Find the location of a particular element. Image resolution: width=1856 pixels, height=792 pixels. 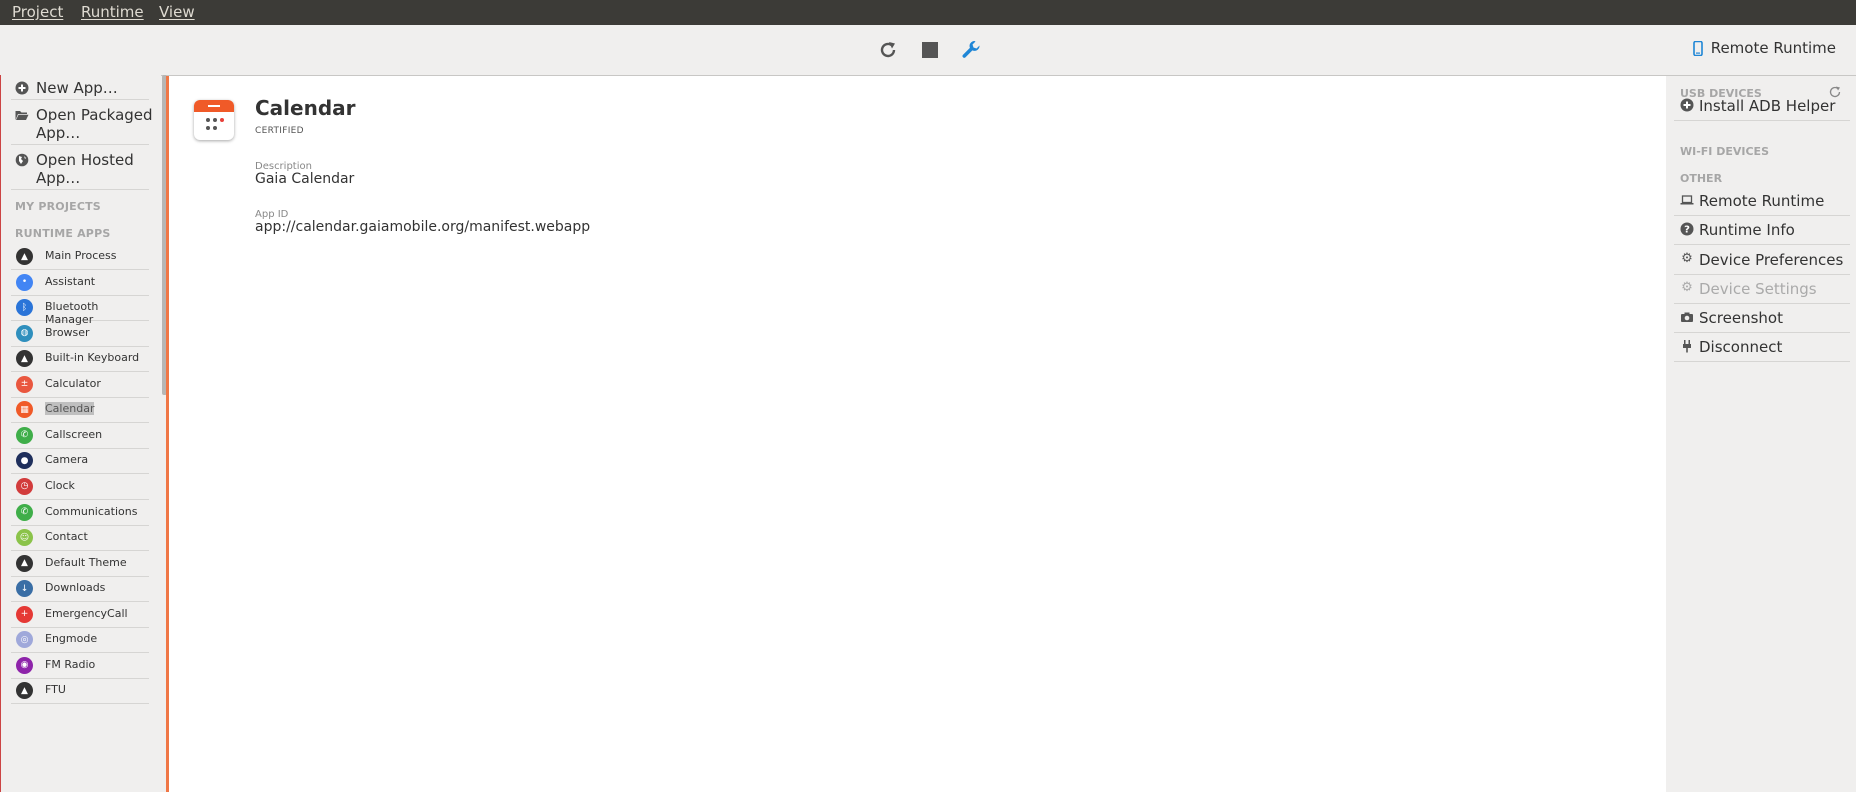

device-settings-button: ⚙ Device Settings is located at coordinates (1762, 289).